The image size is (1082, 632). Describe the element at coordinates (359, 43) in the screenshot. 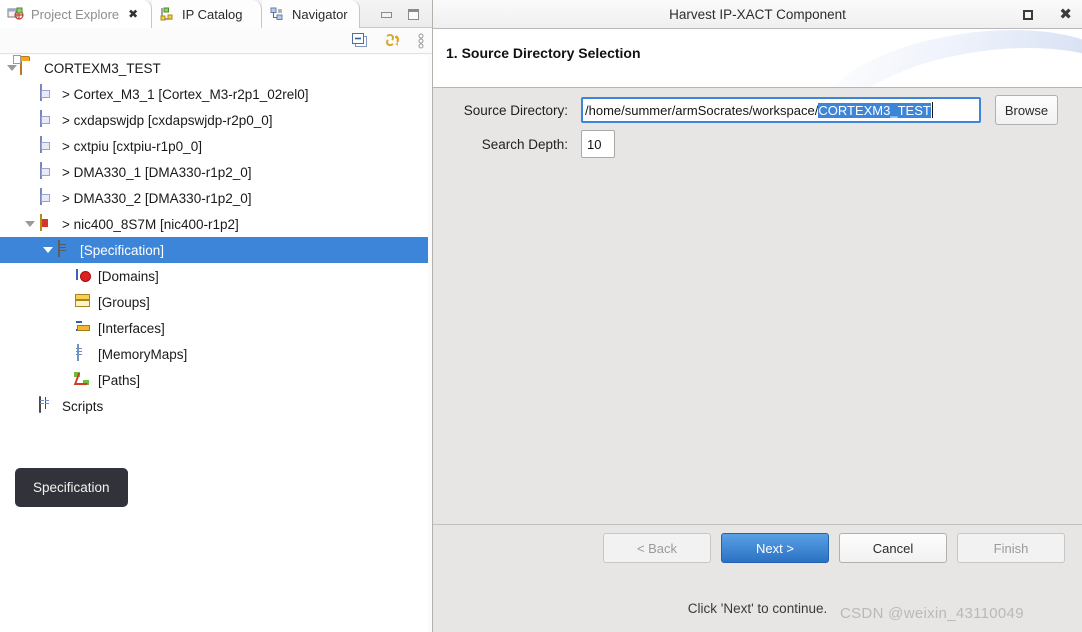

I see `collapse-all-icon` at that location.